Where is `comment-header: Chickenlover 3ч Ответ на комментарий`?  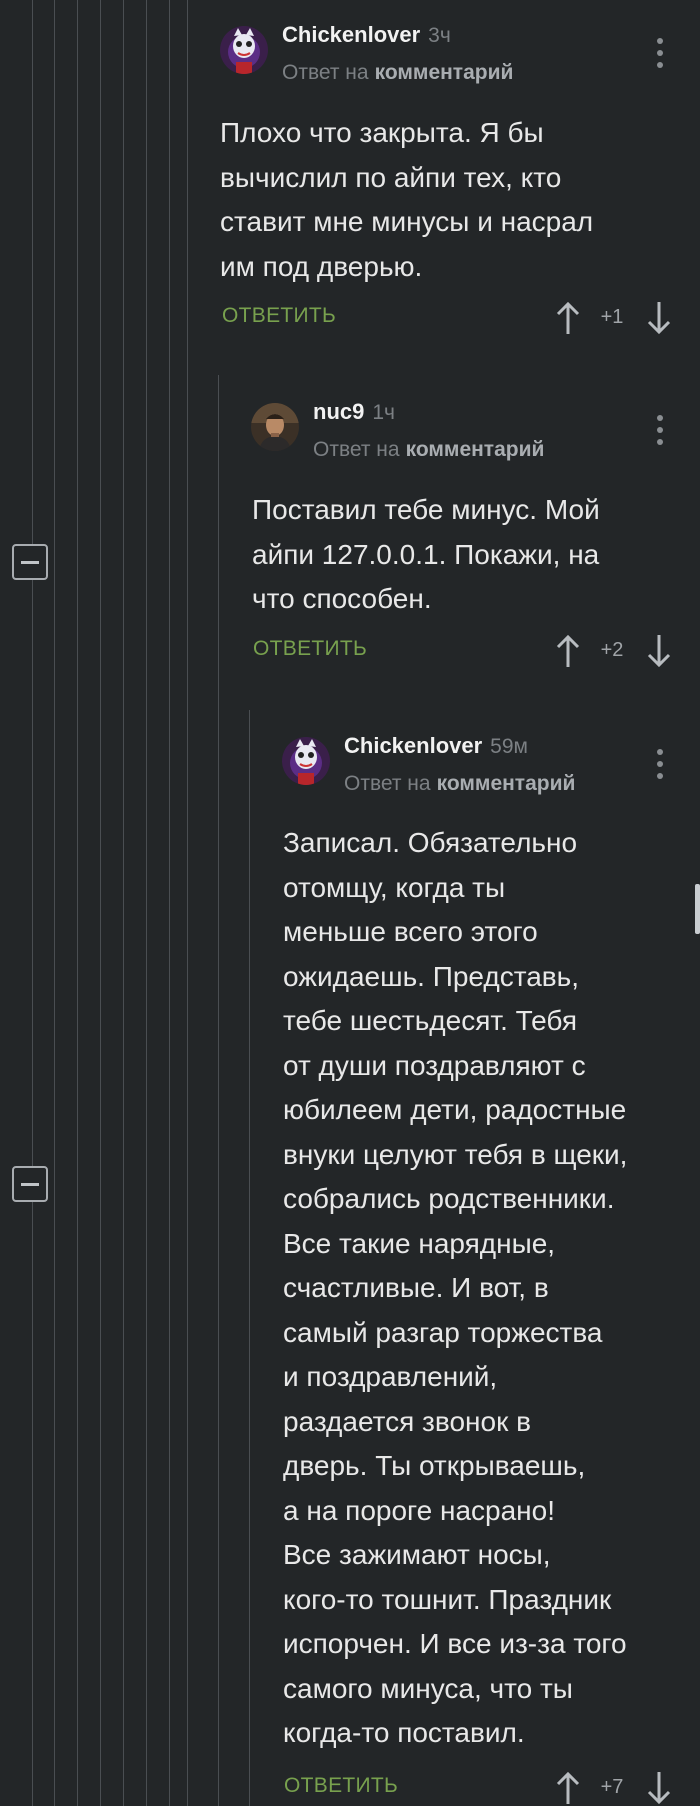
comment-header: Chickenlover 3ч Ответ на комментарий is located at coordinates (460, 56).